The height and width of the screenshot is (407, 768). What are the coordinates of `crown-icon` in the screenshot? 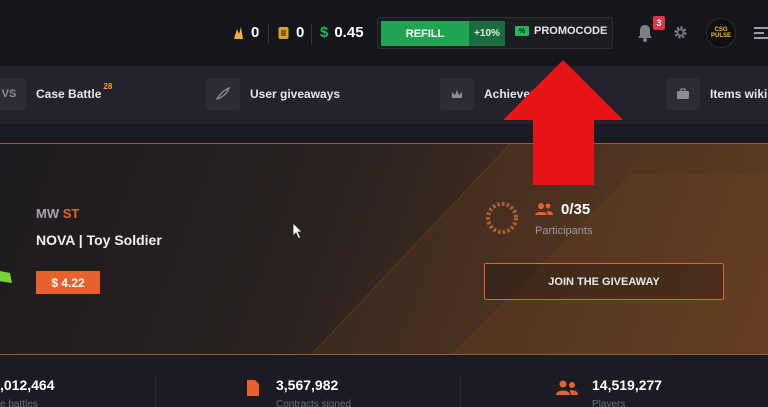 It's located at (457, 94).